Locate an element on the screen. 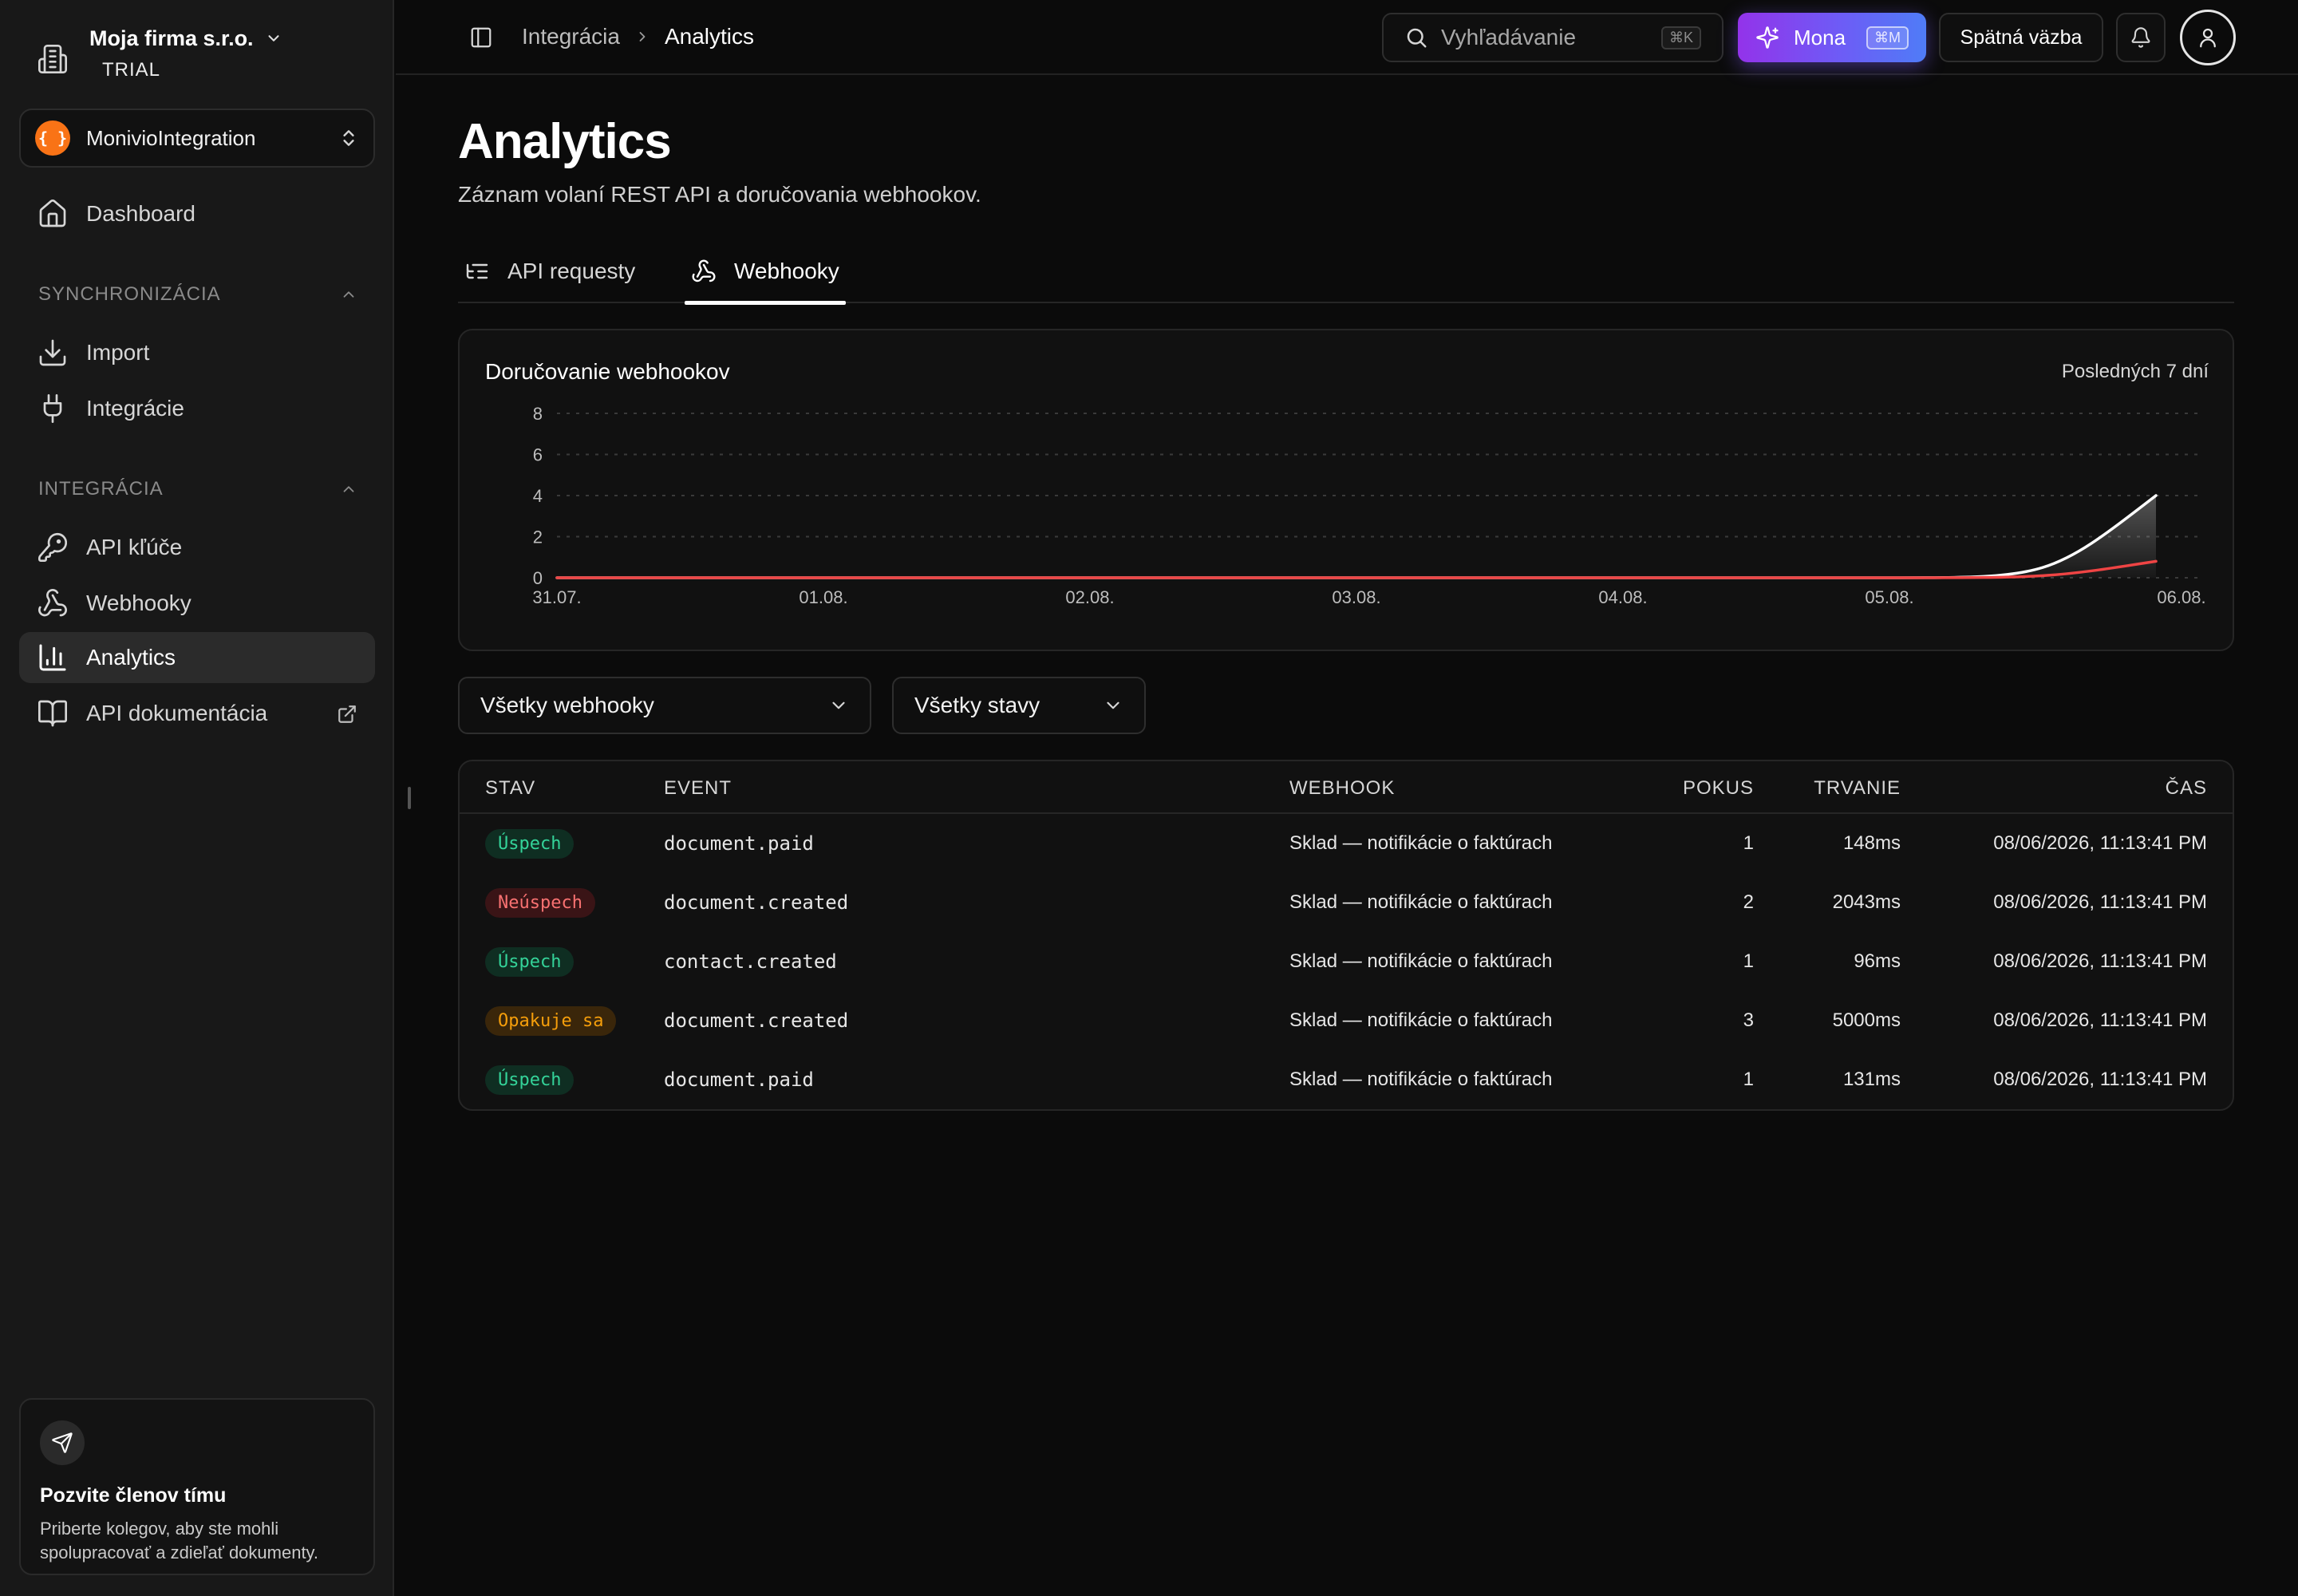 The height and width of the screenshot is (1596, 2298). breadcrumb-current: Analytics is located at coordinates (709, 36).